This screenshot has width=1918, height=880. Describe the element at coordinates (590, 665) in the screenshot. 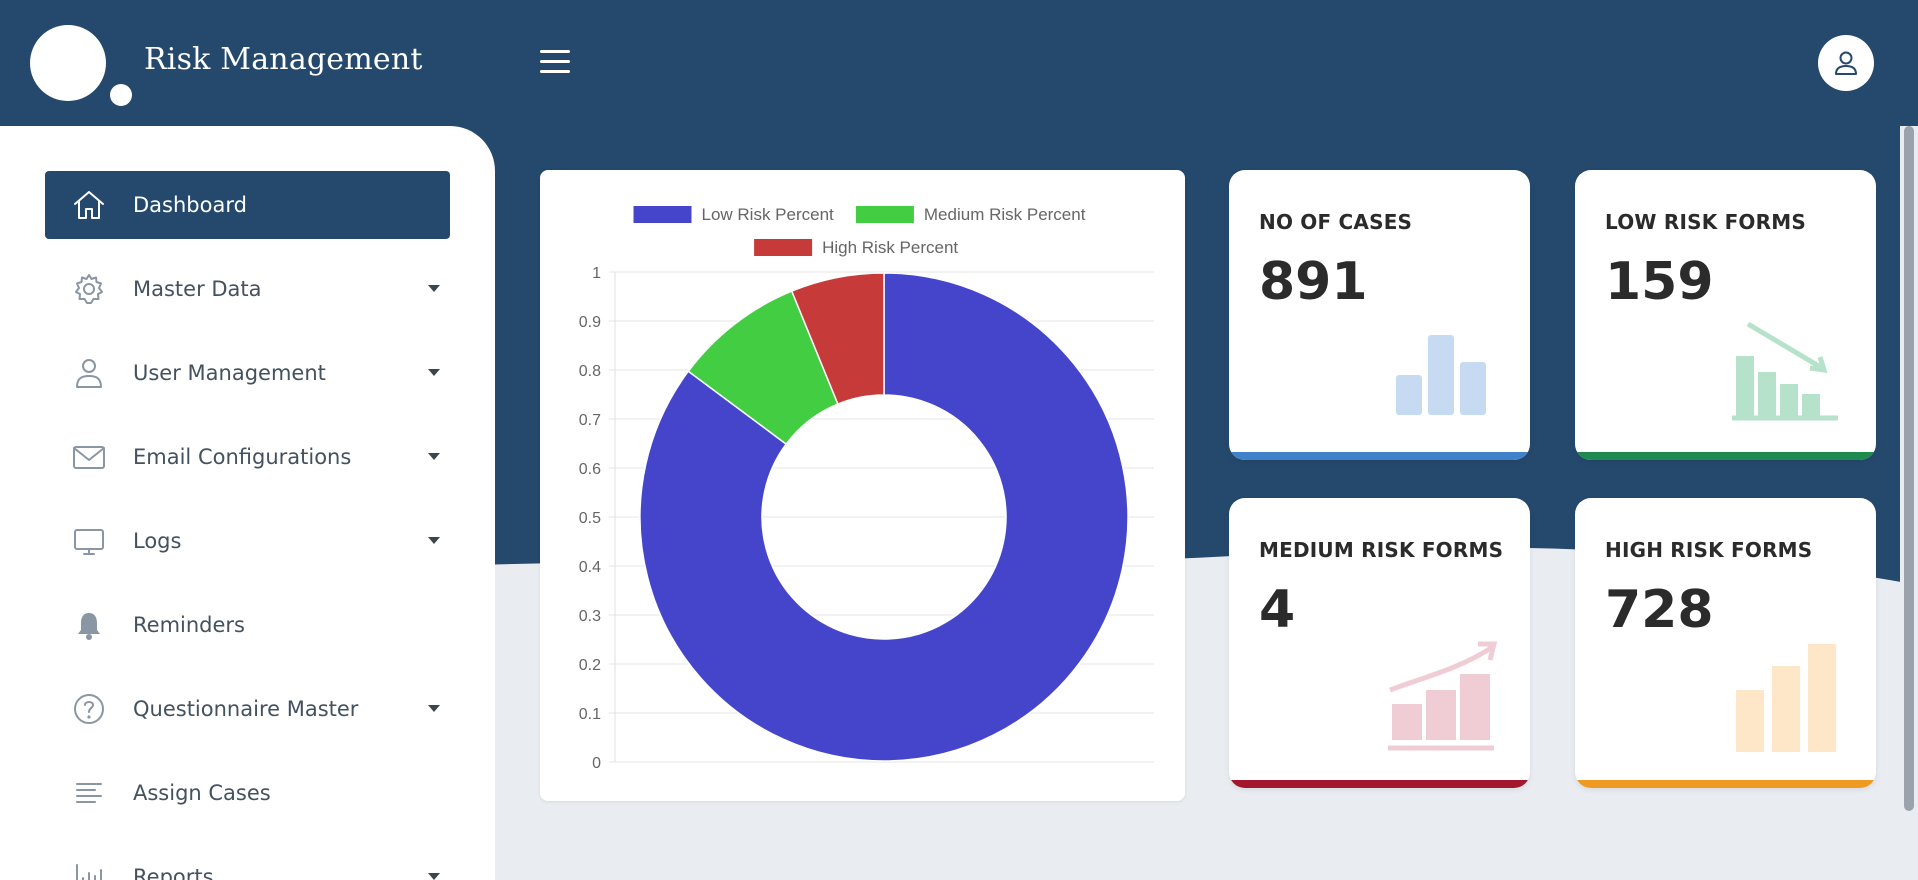

I see `y-tick-label: 0.2` at that location.